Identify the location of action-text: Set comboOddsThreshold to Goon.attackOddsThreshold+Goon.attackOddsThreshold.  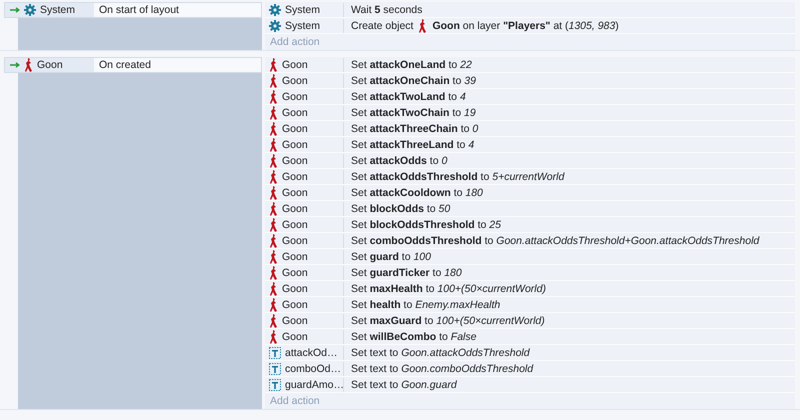
(555, 240).